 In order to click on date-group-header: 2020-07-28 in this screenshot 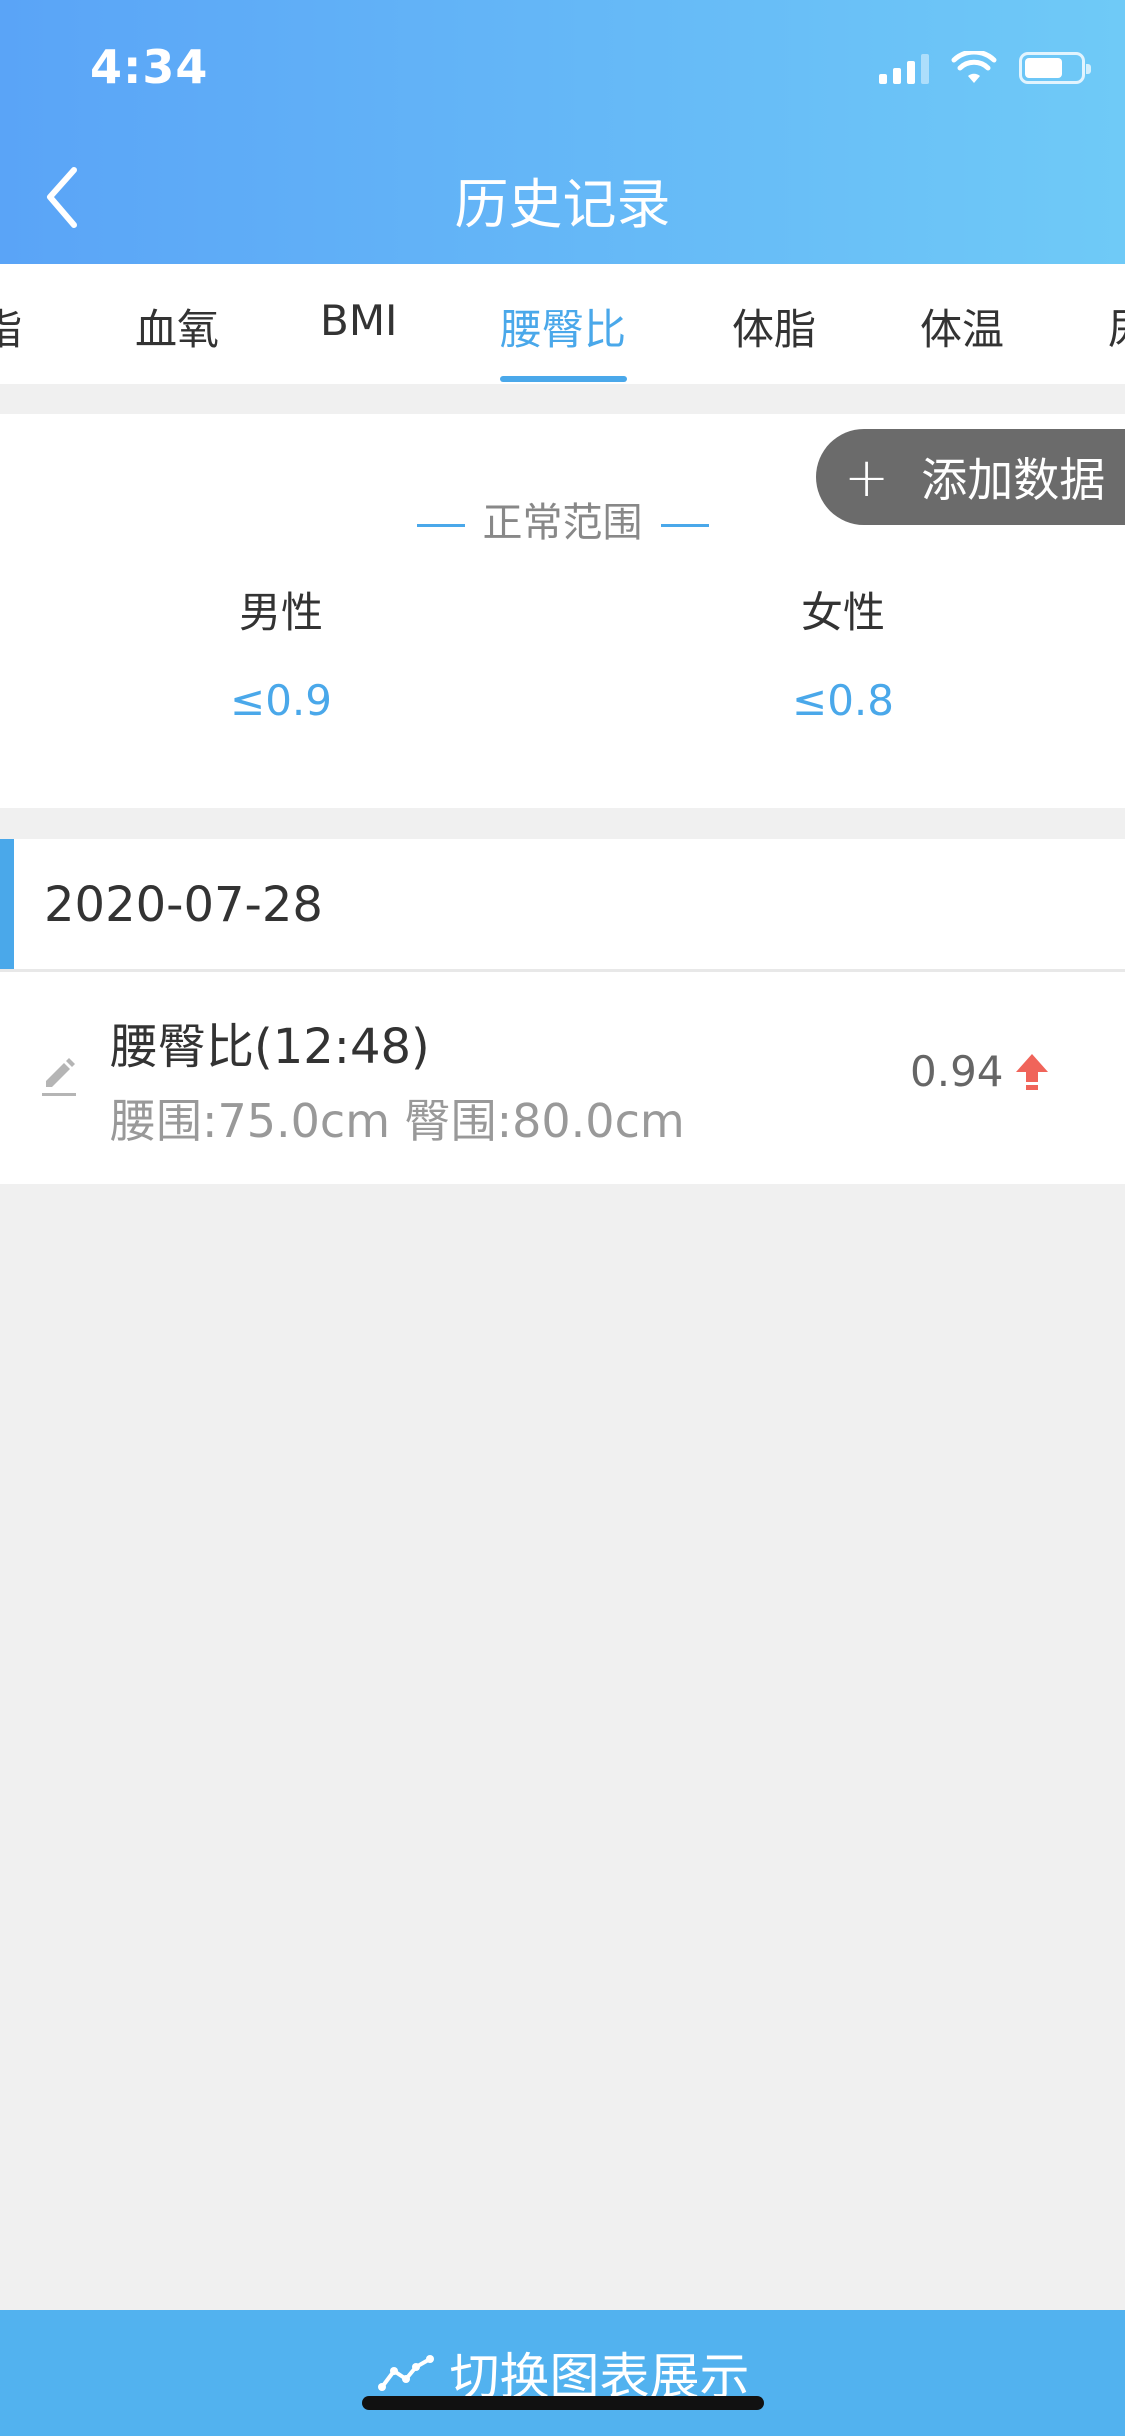, I will do `click(562, 904)`.